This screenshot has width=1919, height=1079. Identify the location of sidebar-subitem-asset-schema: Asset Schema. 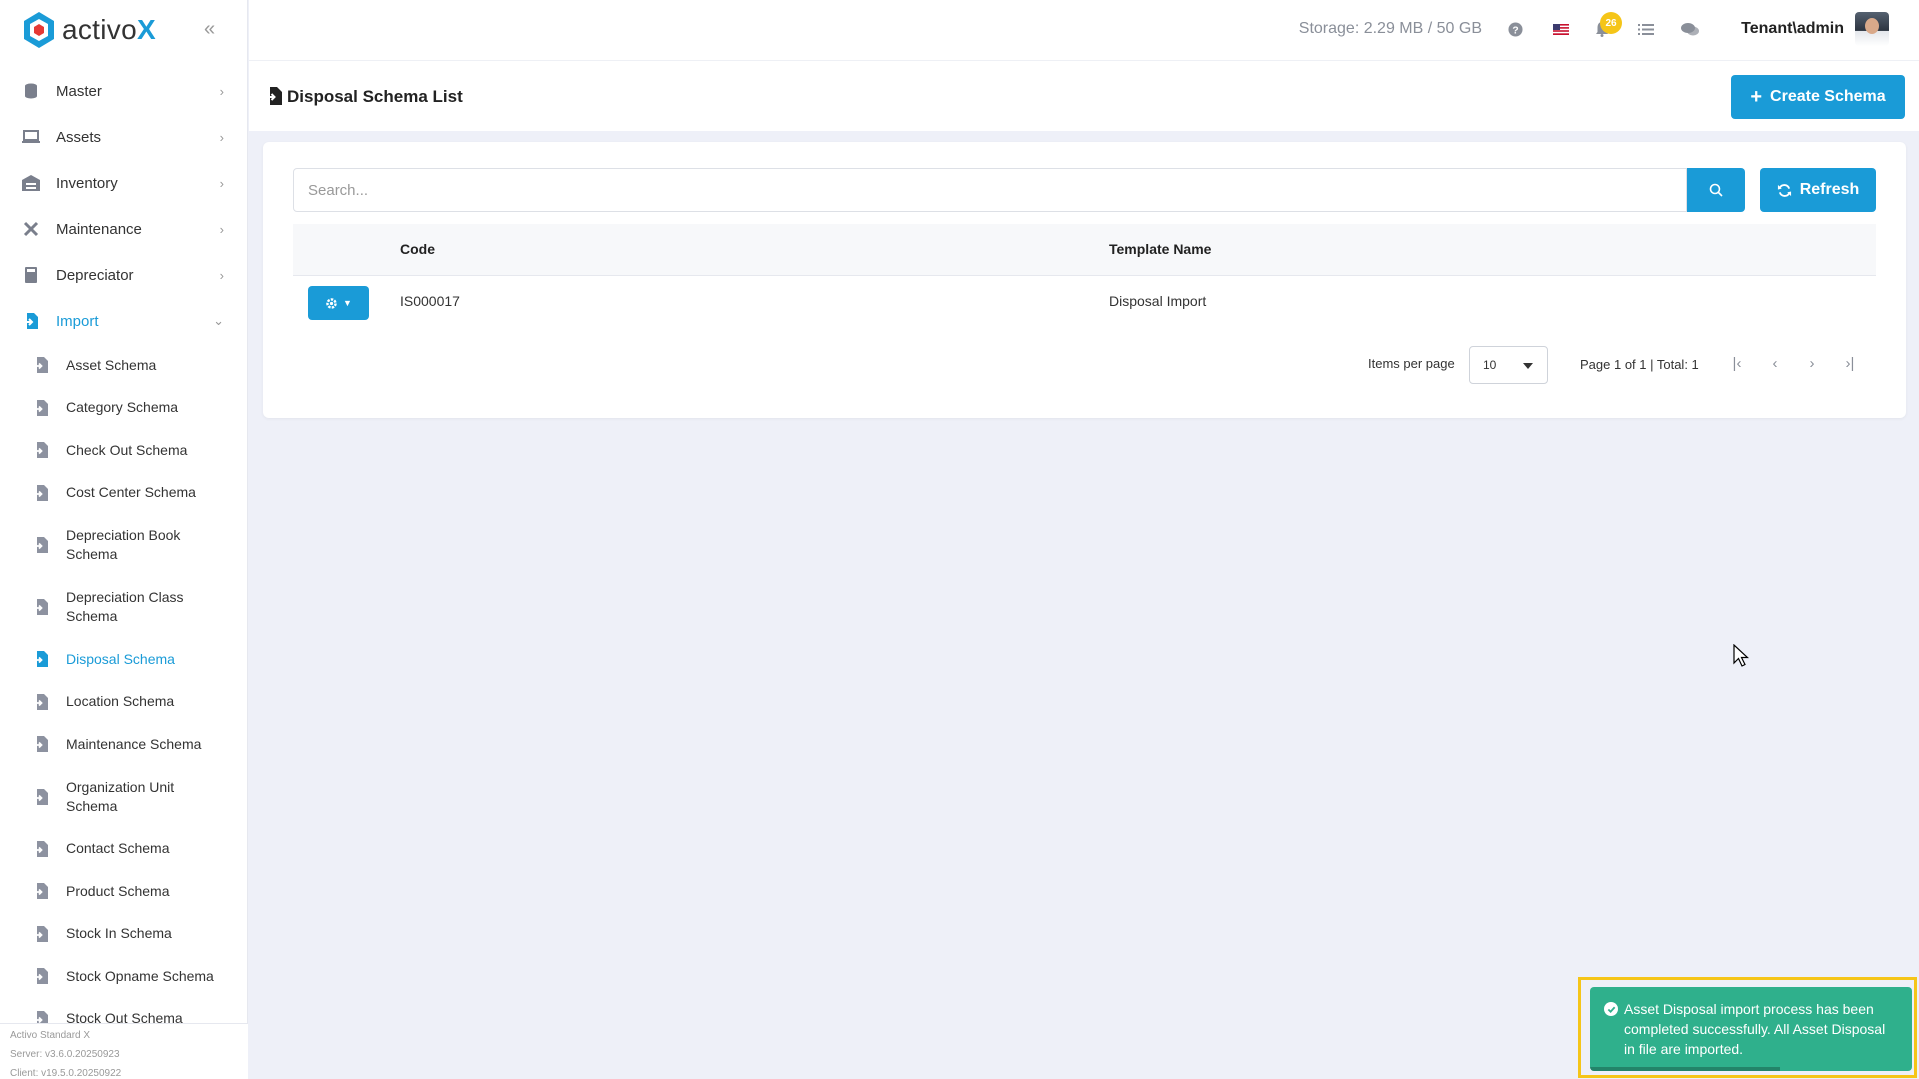
(124, 365).